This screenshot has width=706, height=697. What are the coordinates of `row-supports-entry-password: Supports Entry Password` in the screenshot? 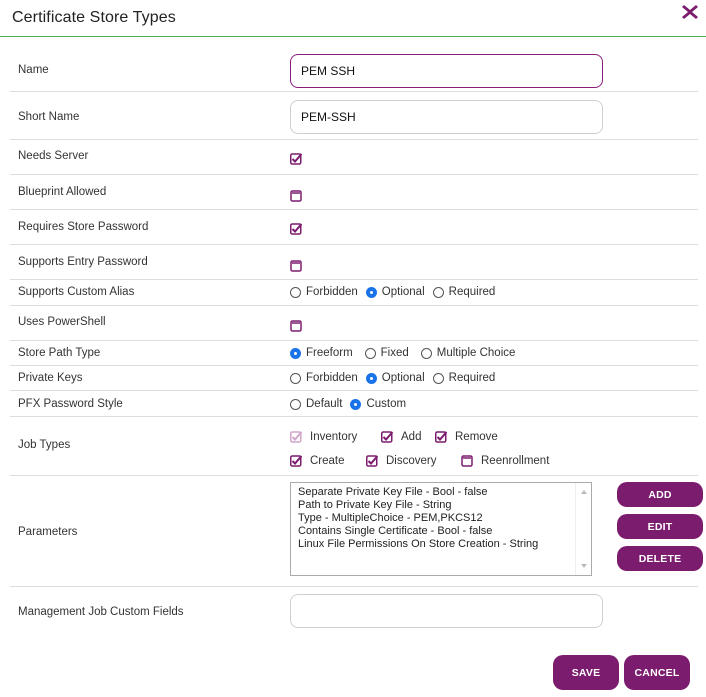 It's located at (354, 262).